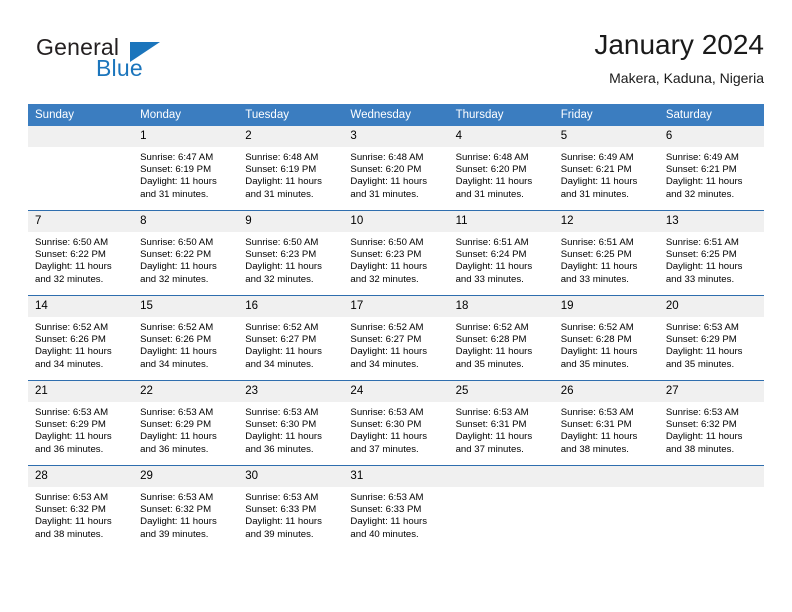 The image size is (792, 612). What do you see at coordinates (501, 115) in the screenshot?
I see `weekday-header-thursday: Thursday` at bounding box center [501, 115].